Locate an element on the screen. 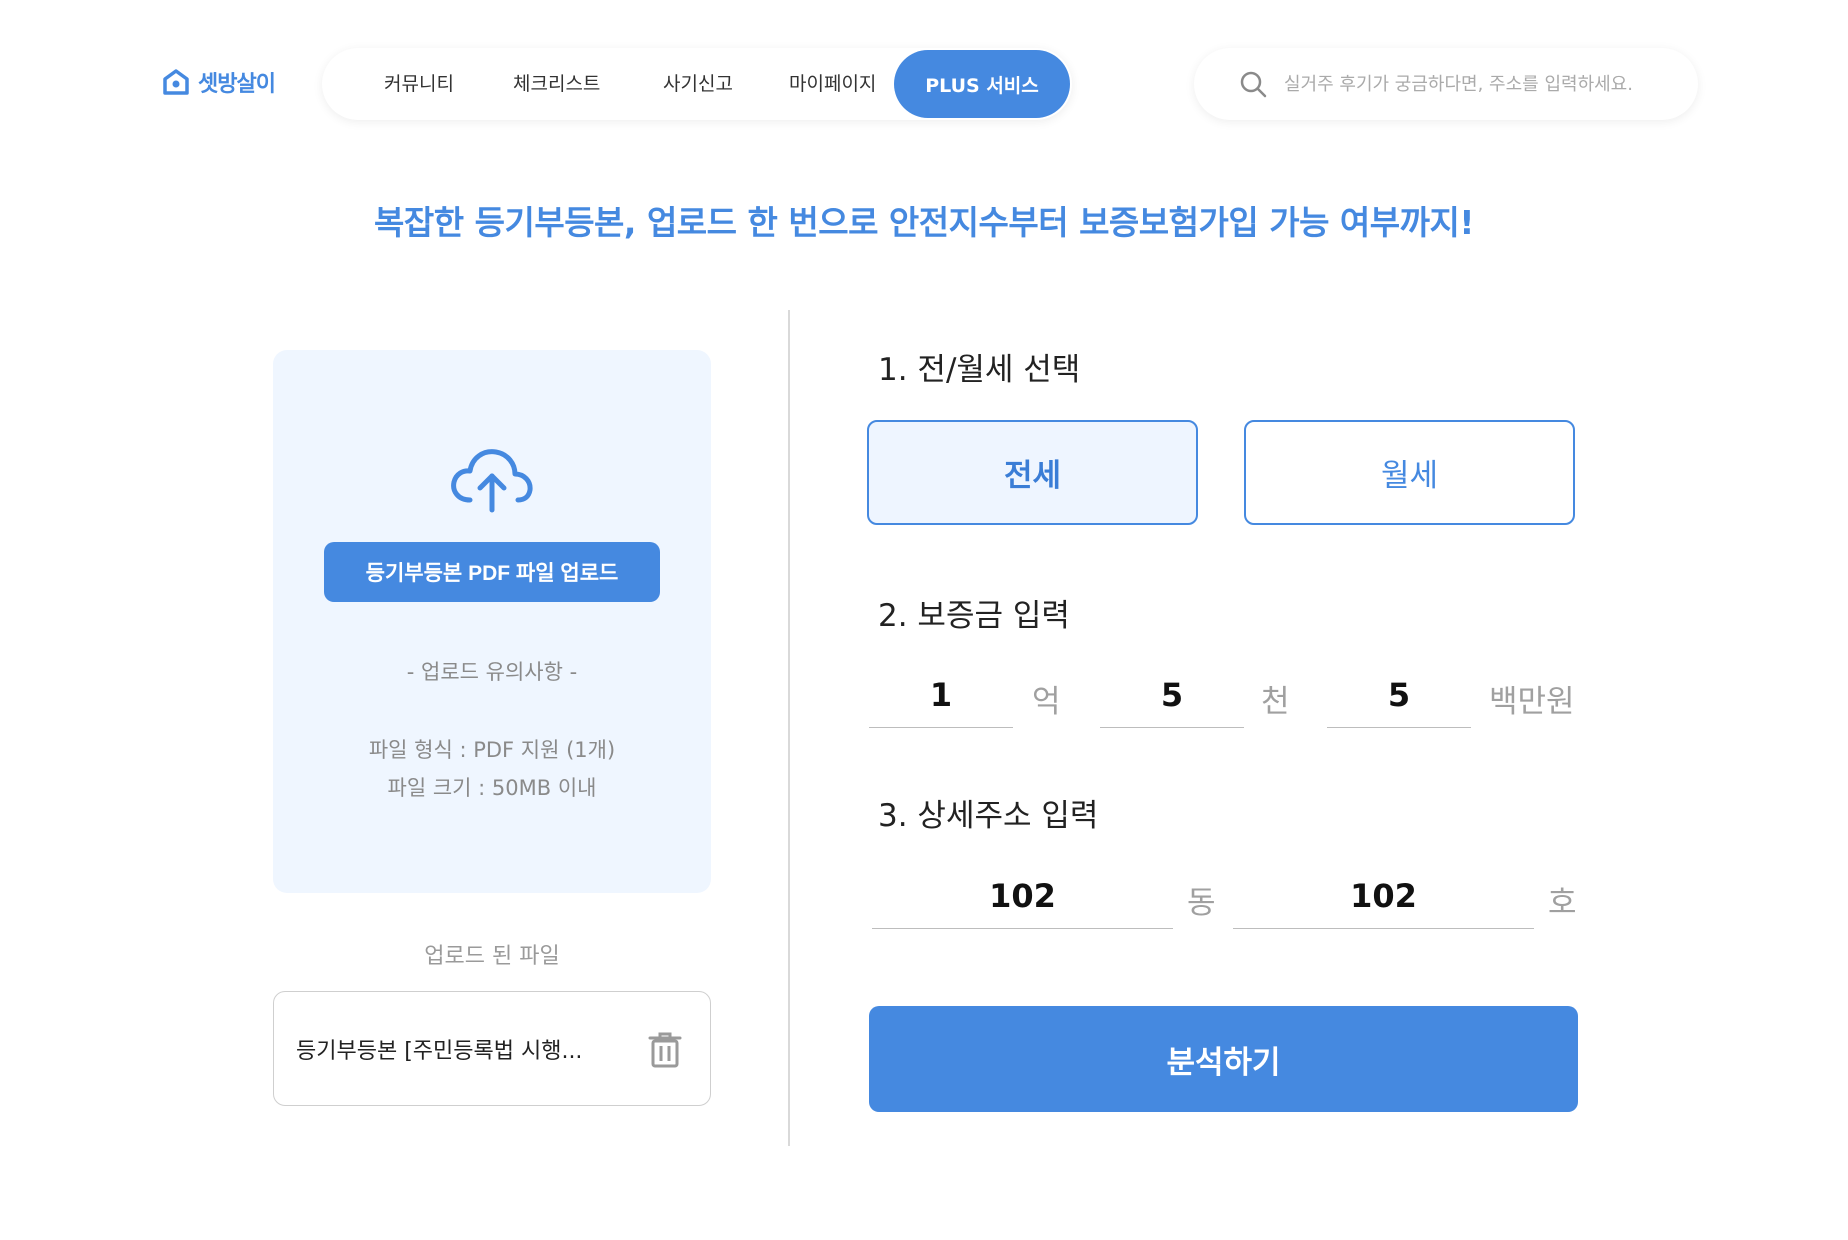 The height and width of the screenshot is (1240, 1848). analyze-button: 분석하기 is located at coordinates (1223, 1059).